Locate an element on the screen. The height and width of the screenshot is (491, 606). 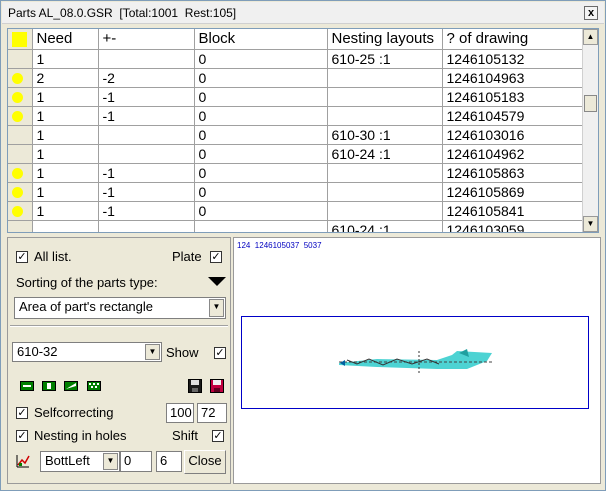
table-row: 1 -1 0 1246104579 is located at coordinates (295, 116).